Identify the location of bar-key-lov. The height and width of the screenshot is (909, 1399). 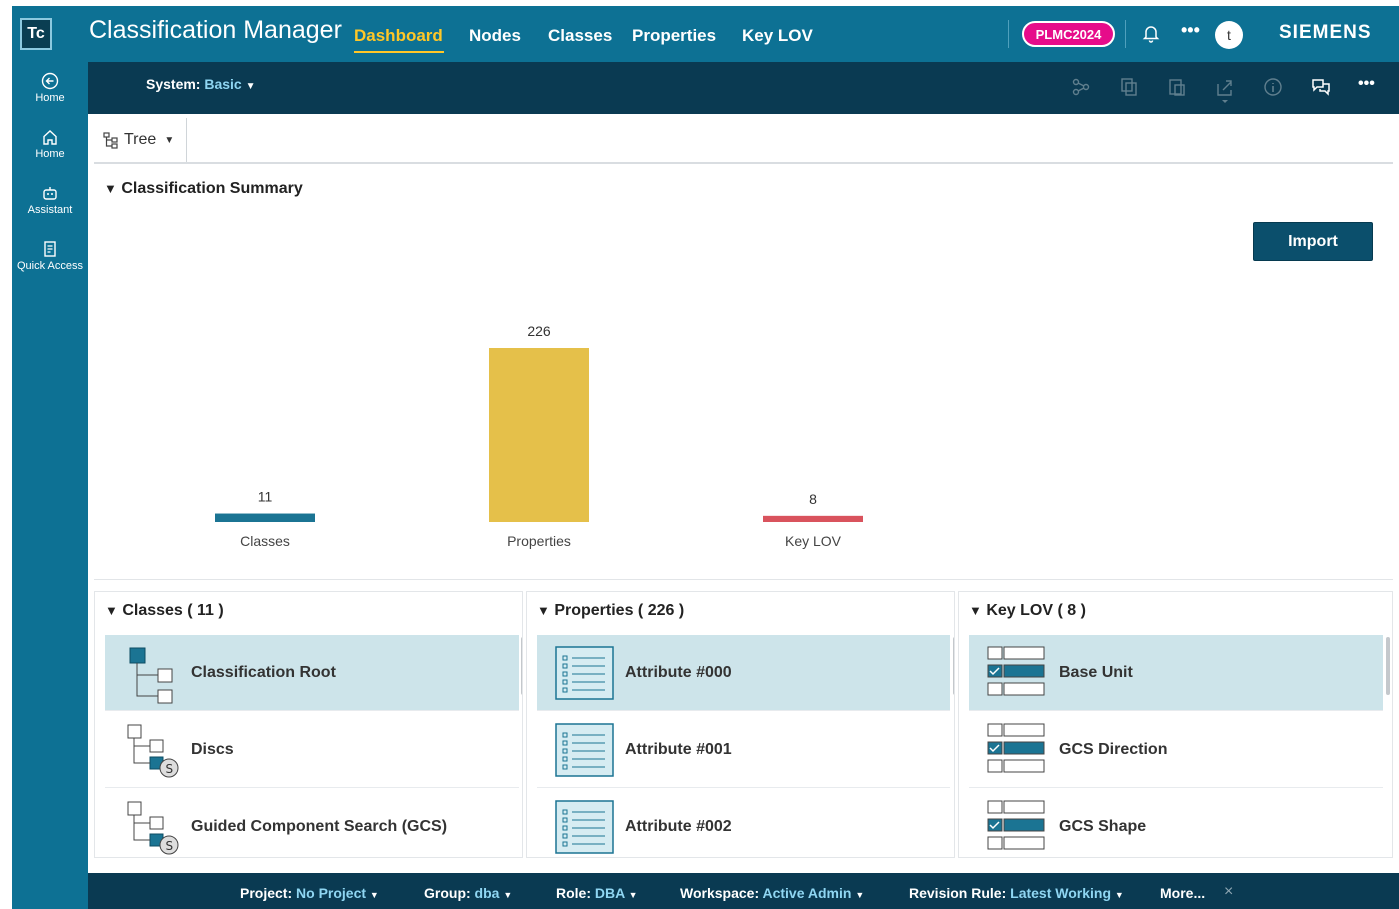
(813, 518).